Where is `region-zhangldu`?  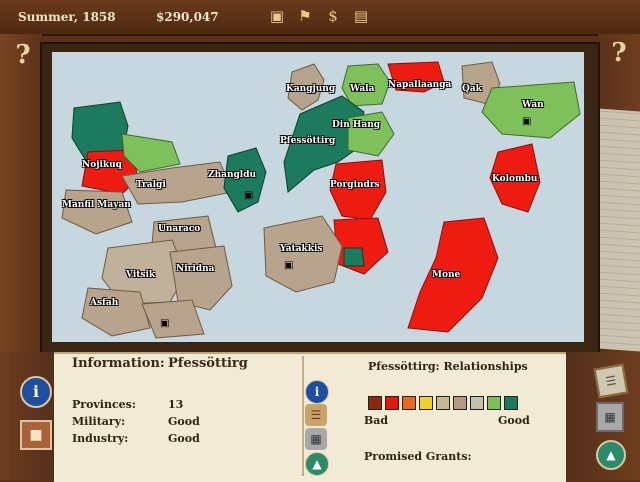
region-zhangldu is located at coordinates (245, 180).